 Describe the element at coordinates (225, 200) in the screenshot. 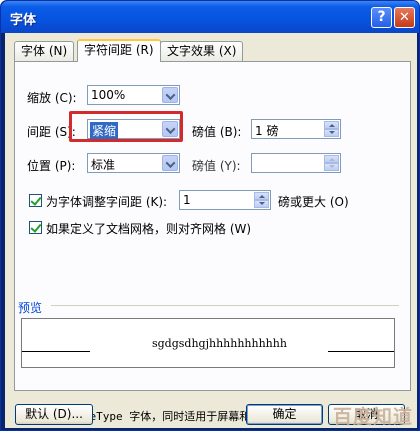

I see `kerning-spinner: 1` at that location.